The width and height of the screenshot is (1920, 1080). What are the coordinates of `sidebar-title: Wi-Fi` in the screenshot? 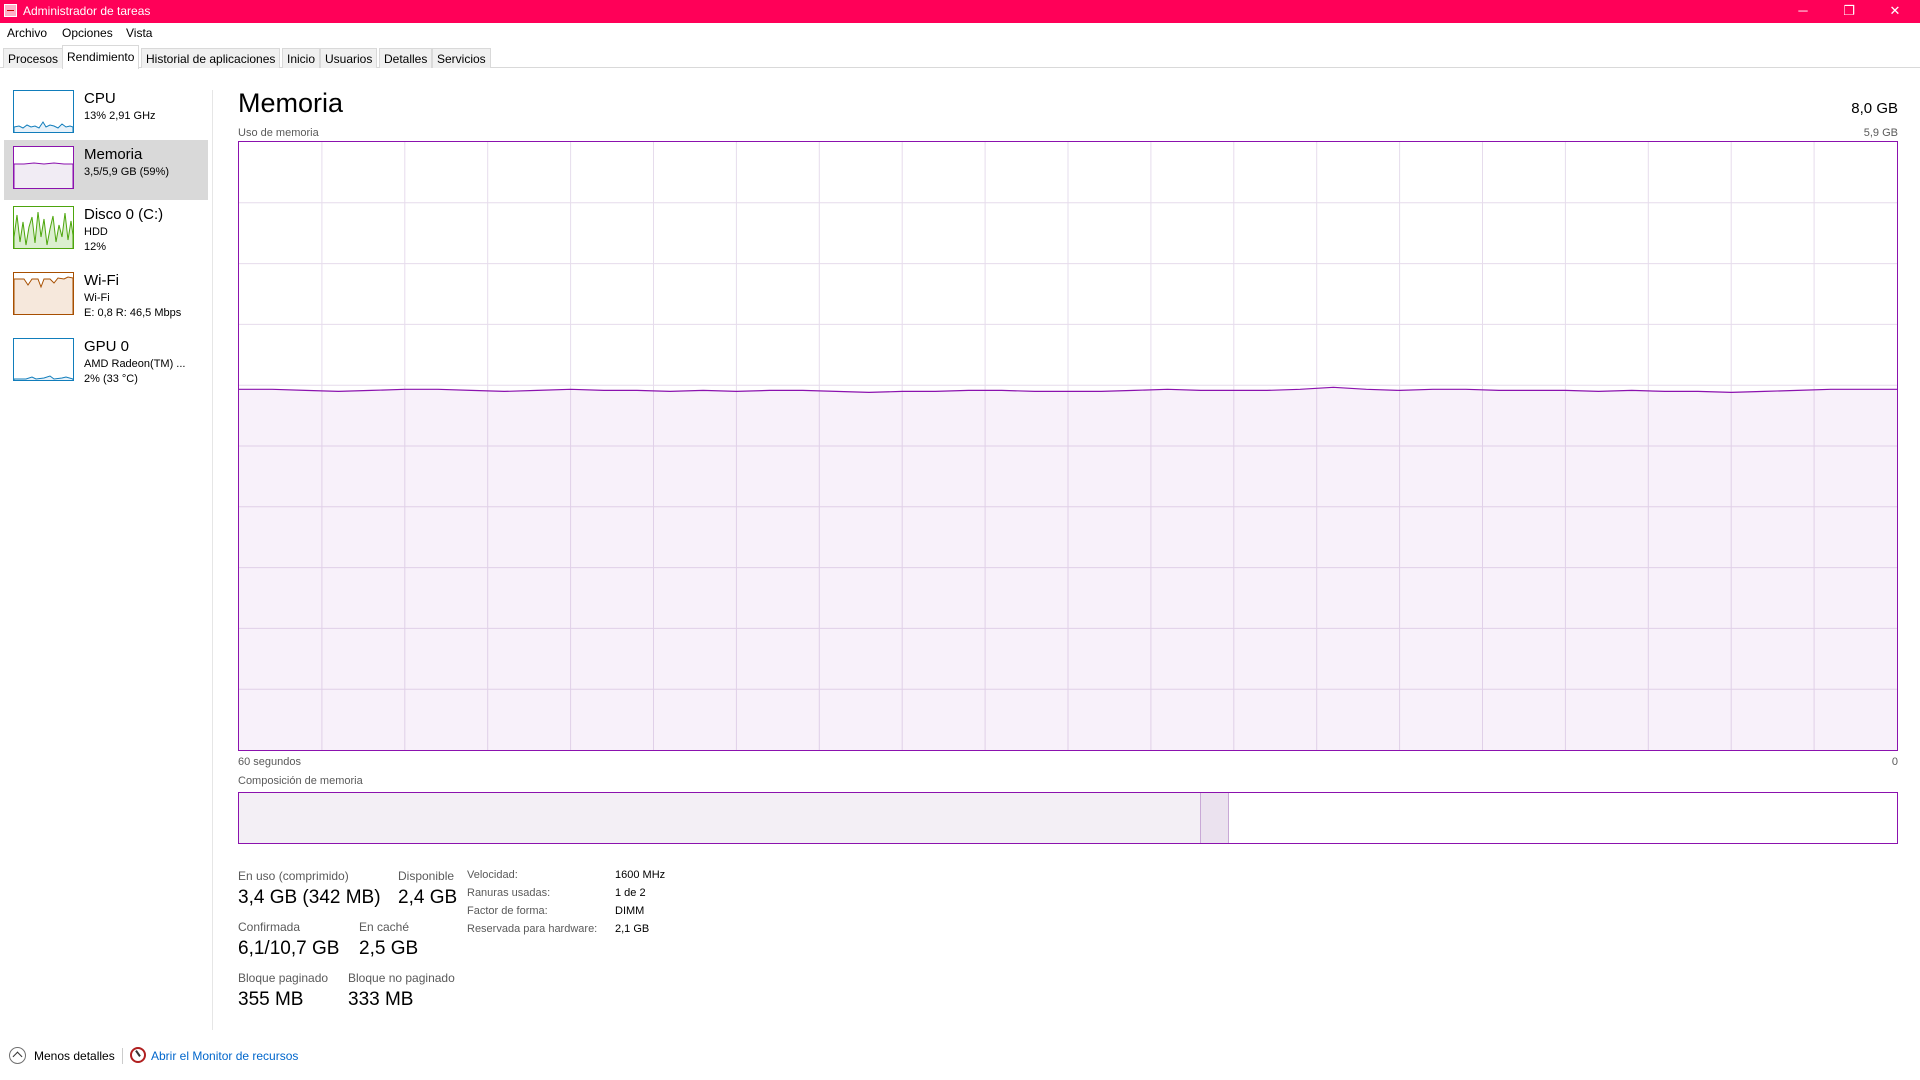 It's located at (101, 280).